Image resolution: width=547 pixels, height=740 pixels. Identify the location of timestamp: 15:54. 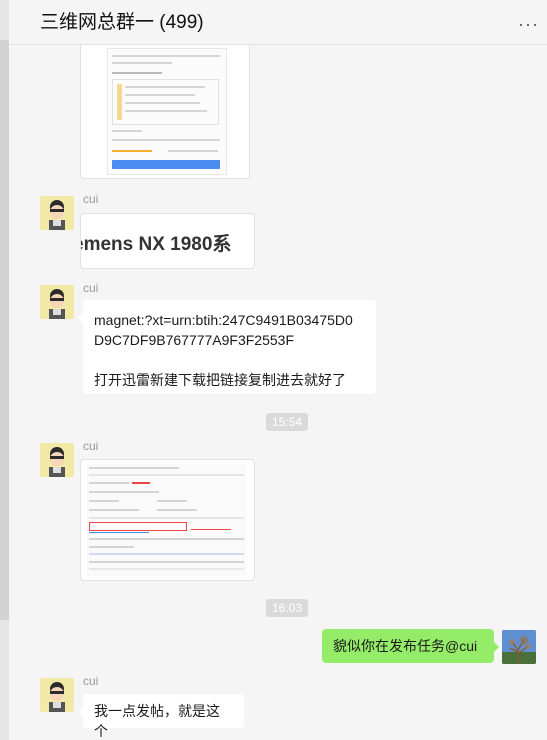
(287, 422).